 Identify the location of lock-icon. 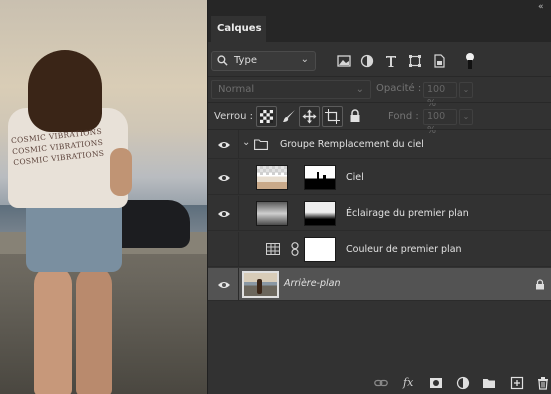
(540, 284).